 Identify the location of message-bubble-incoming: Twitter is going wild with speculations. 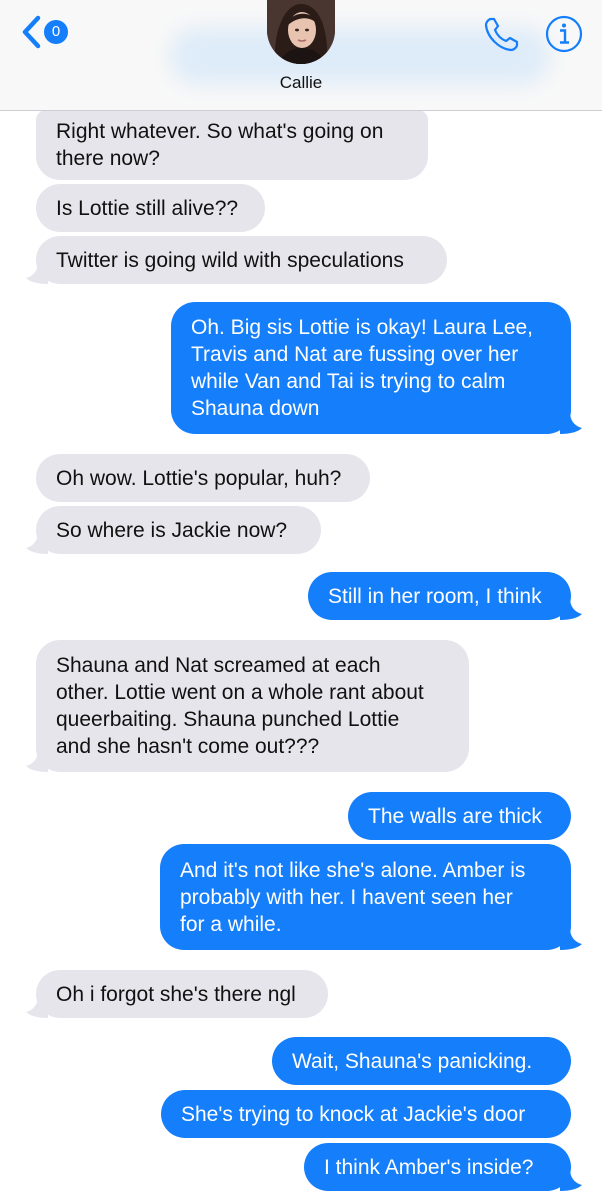
(241, 260).